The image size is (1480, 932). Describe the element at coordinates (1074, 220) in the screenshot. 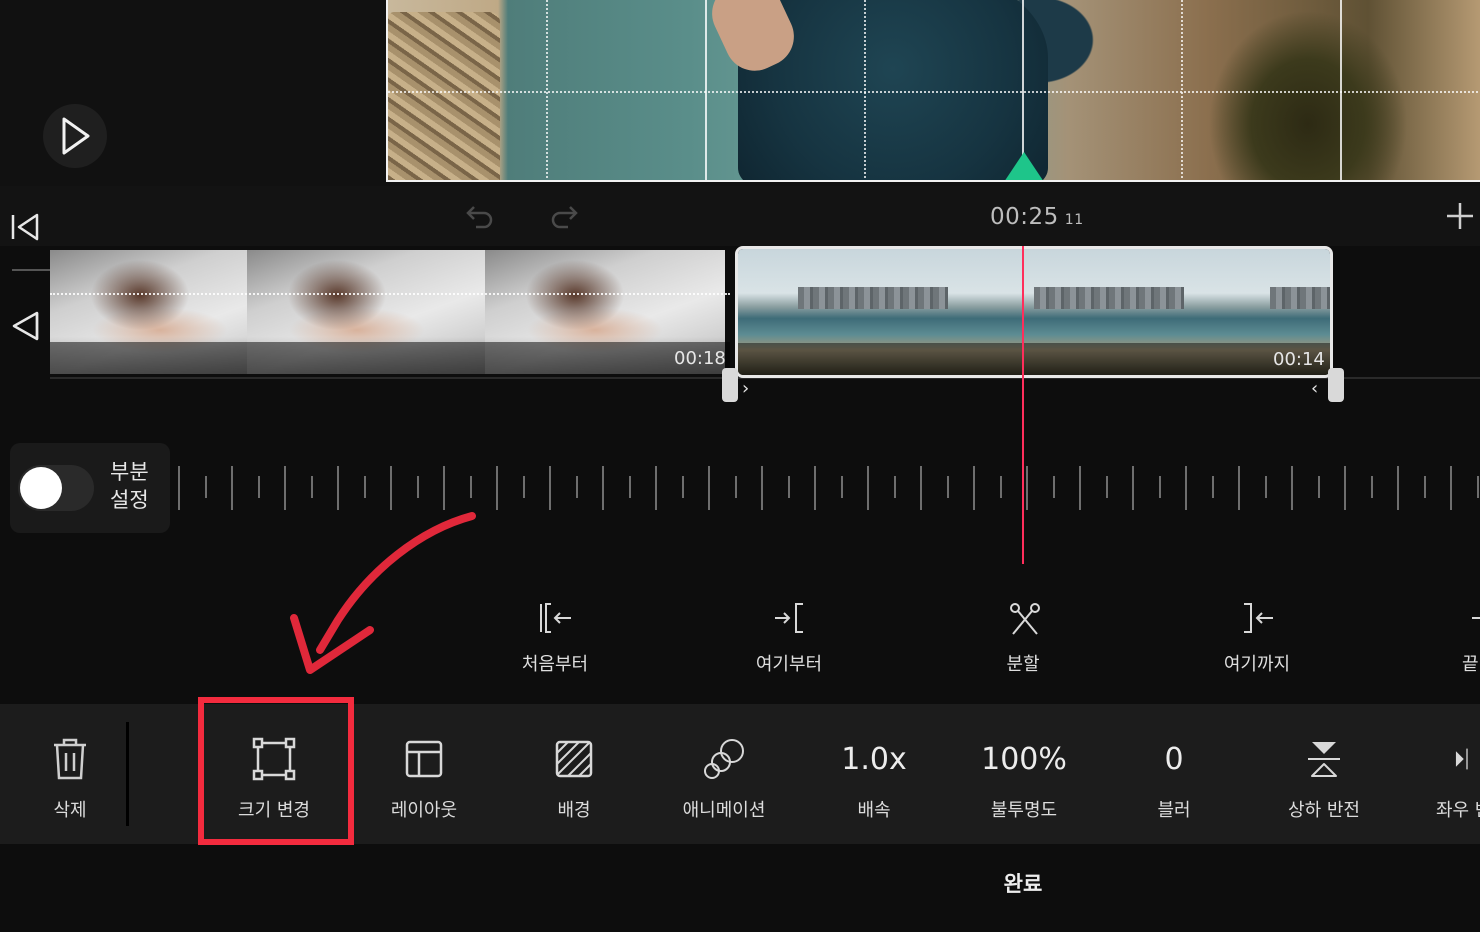

I see `timecode-frames: 11` at that location.